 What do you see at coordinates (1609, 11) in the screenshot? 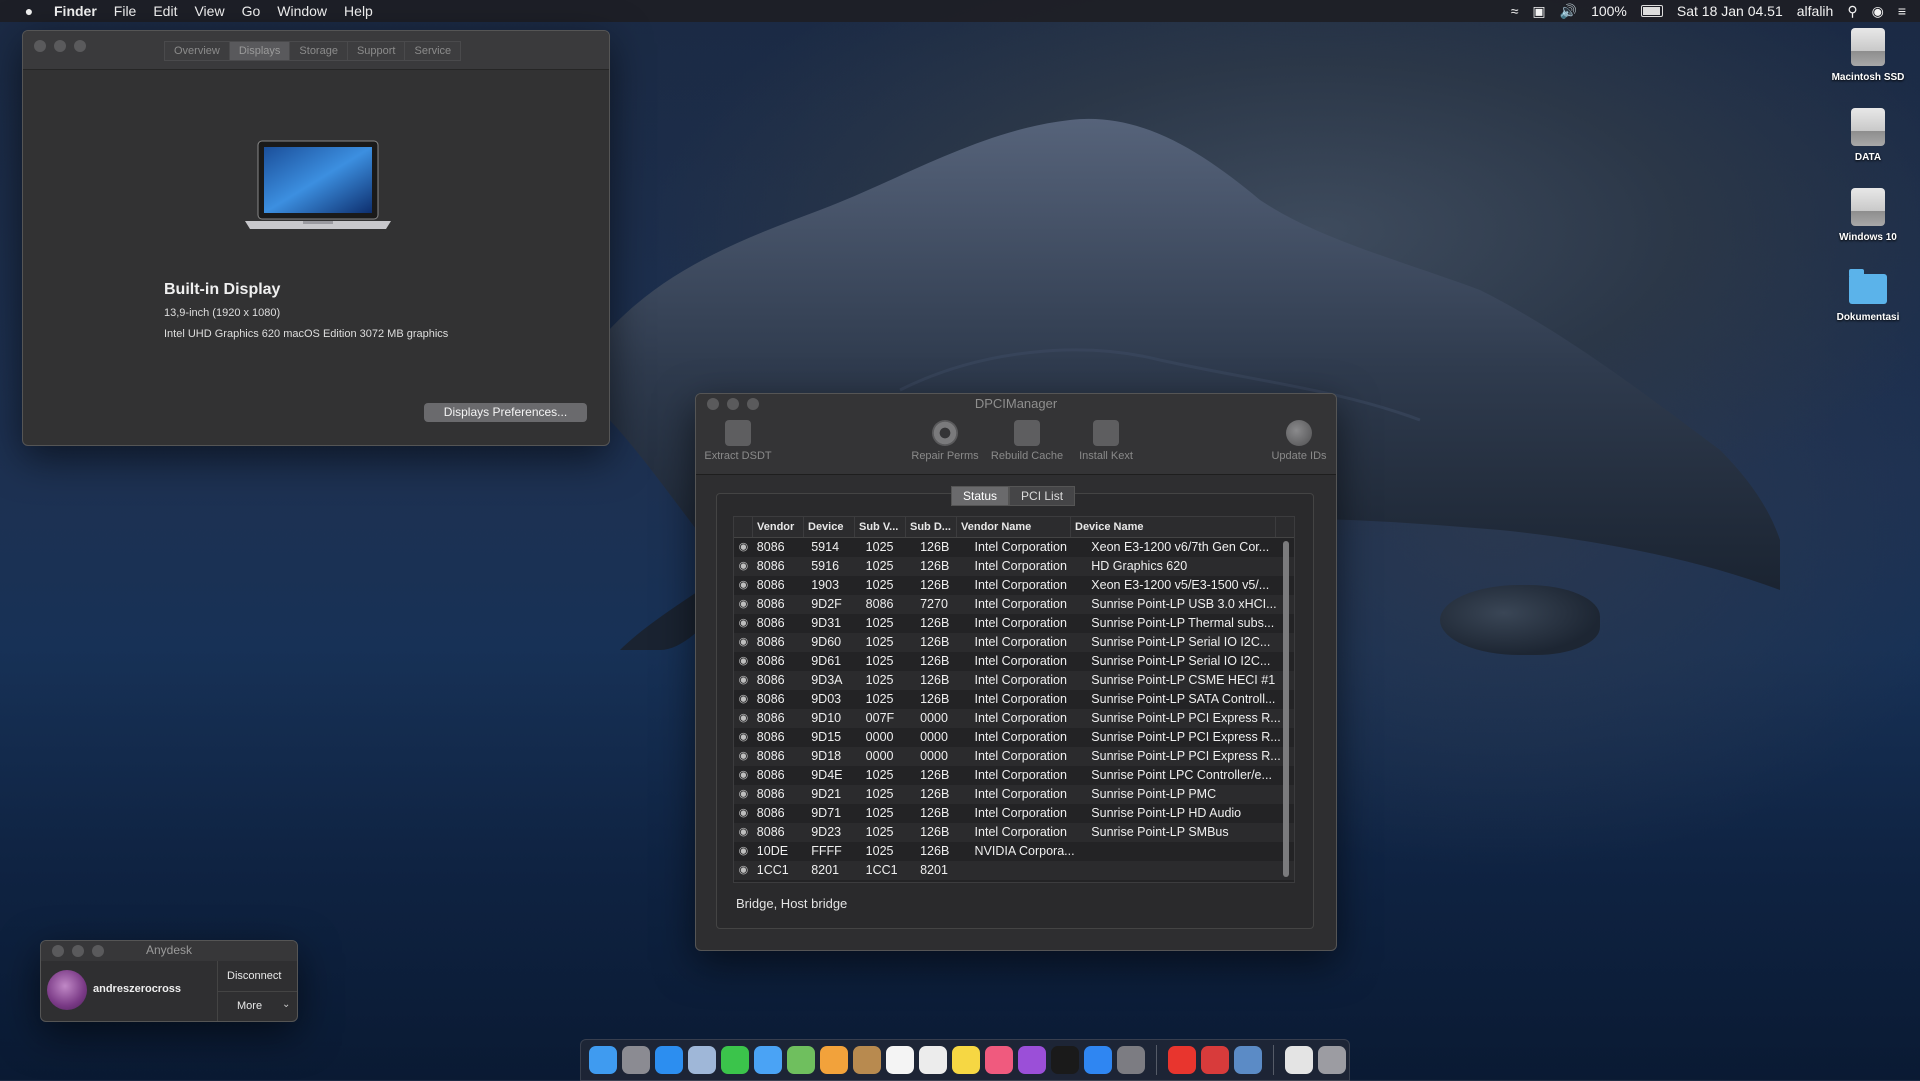
I see `battery-percent: 100%` at bounding box center [1609, 11].